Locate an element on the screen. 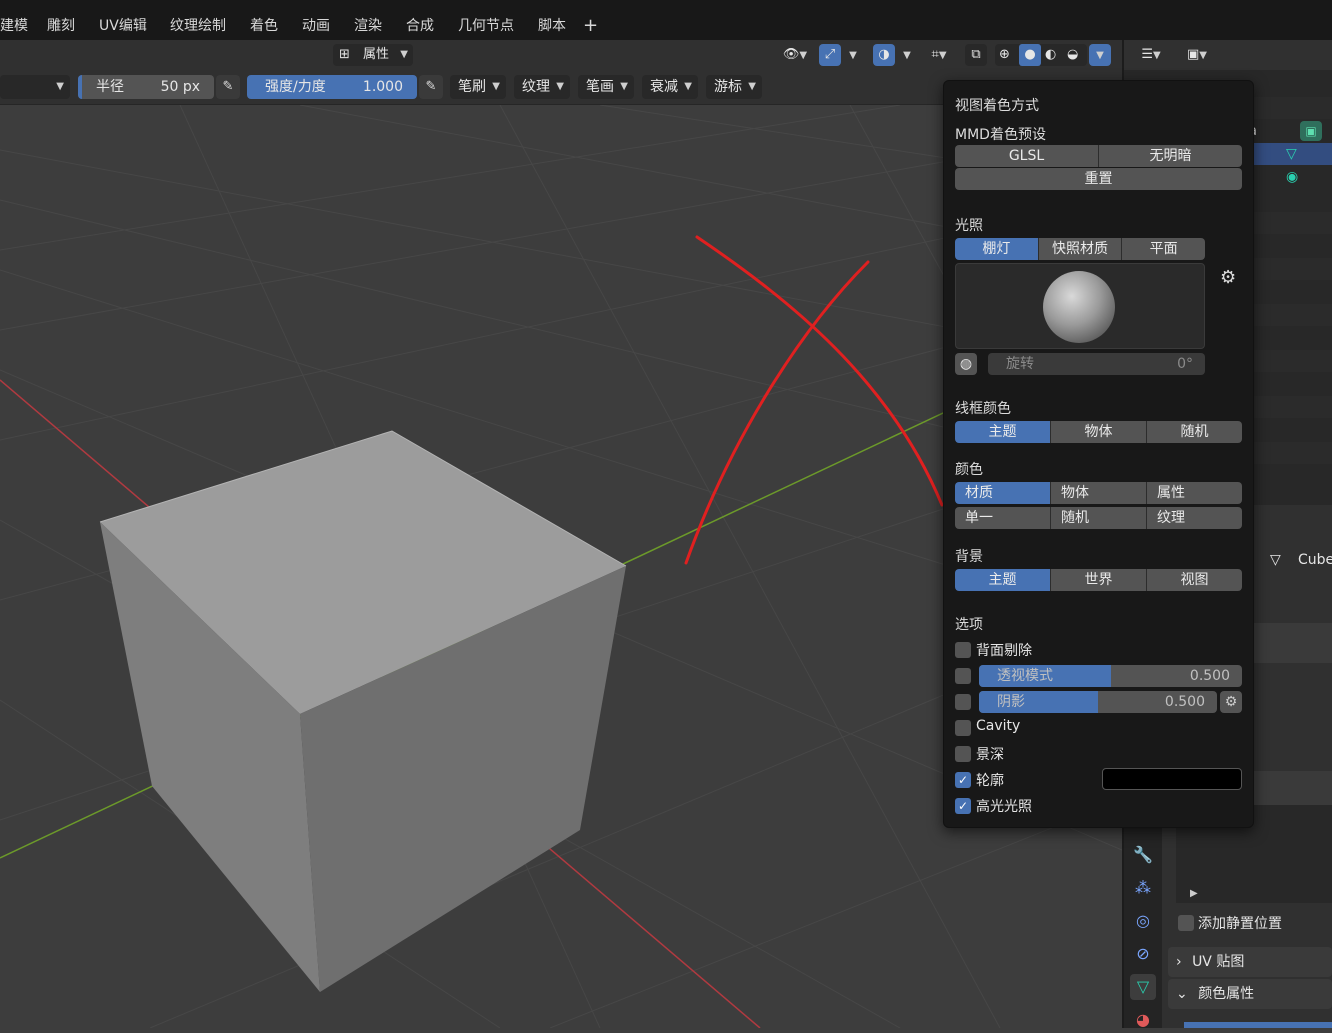 Image resolution: width=1332 pixels, height=1033 pixels. tab-geometry-nodes: 几何节点 is located at coordinates (486, 20).